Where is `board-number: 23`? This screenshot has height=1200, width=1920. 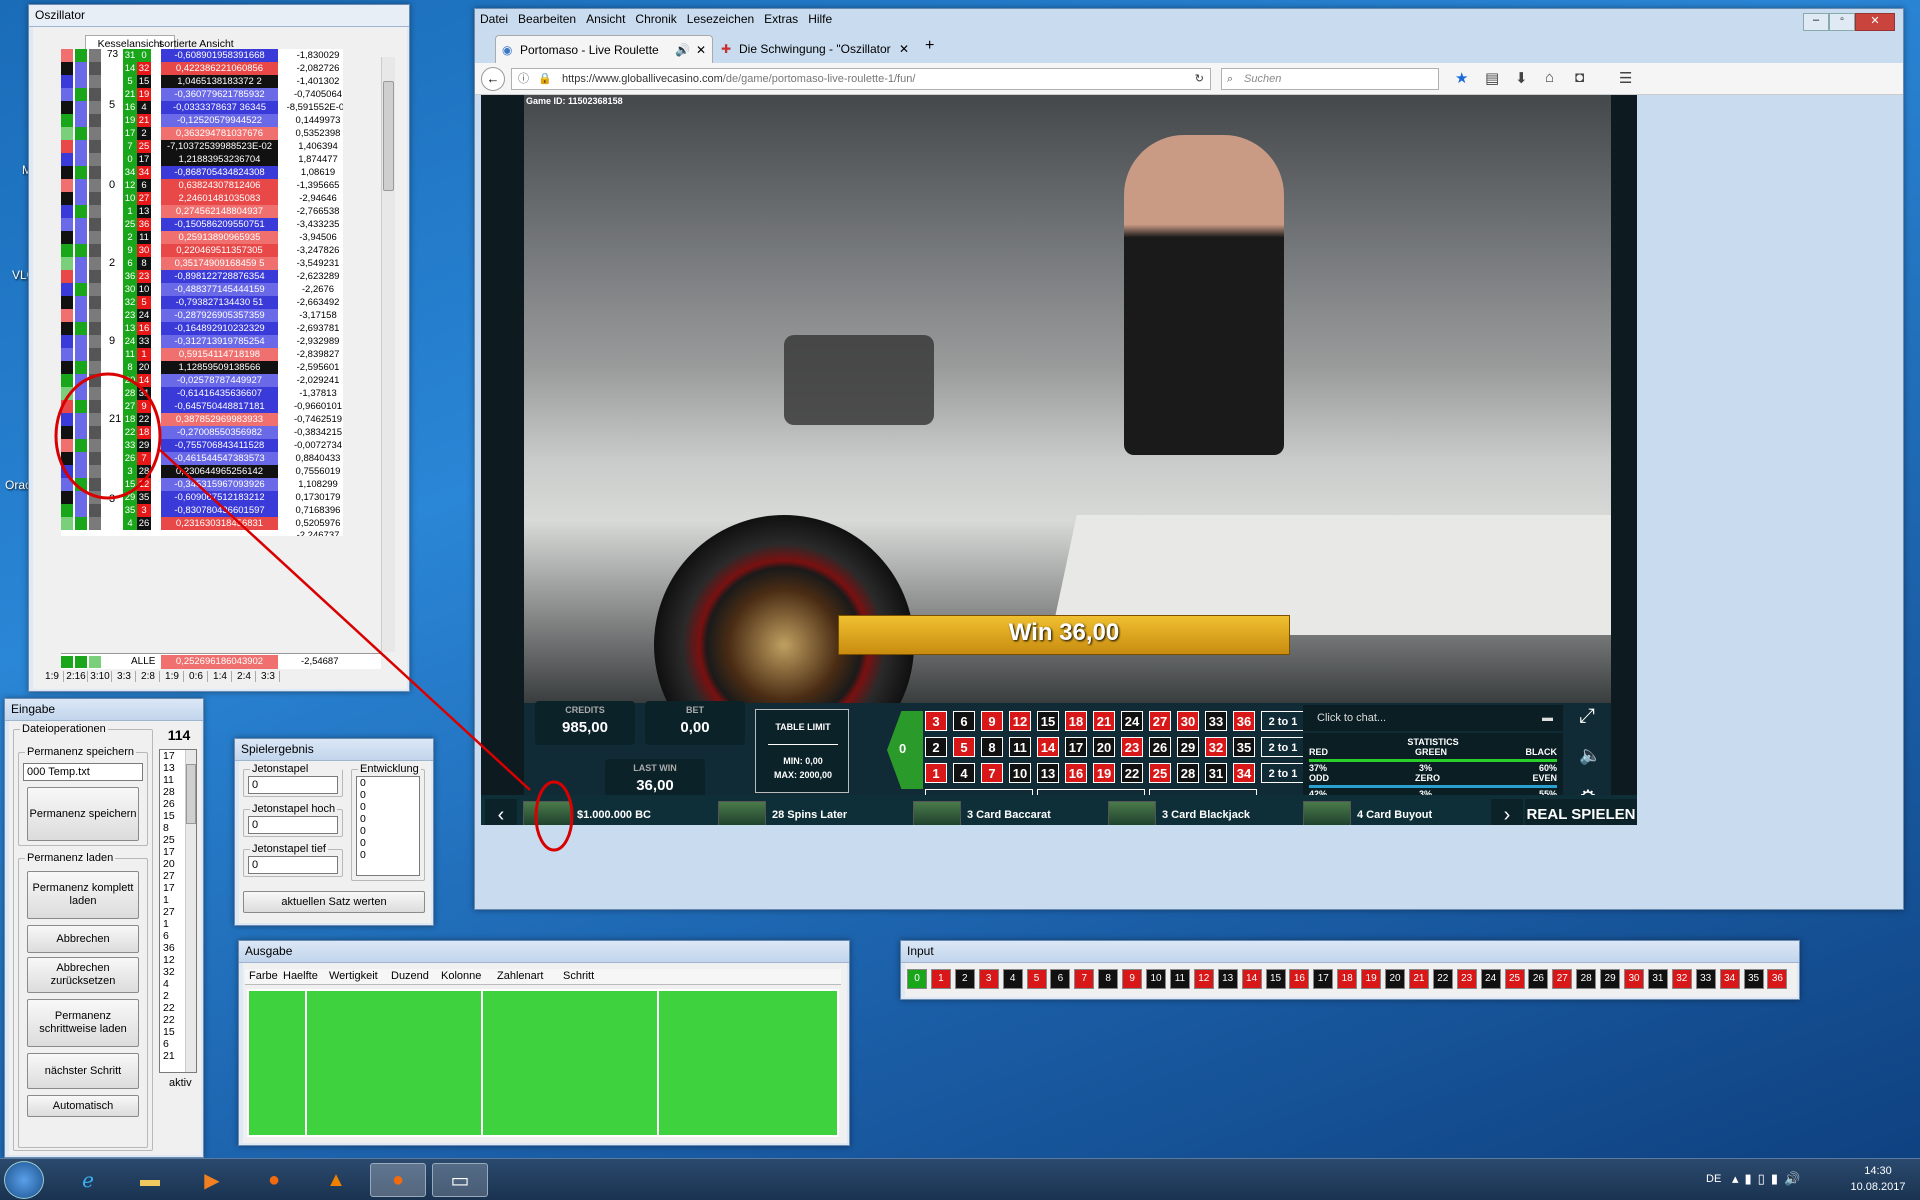 board-number: 23 is located at coordinates (1132, 747).